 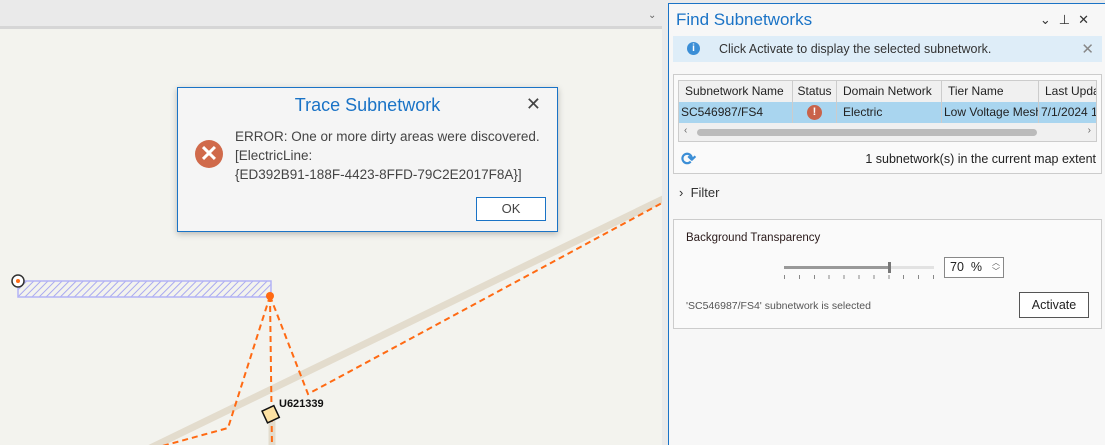 What do you see at coordinates (744, 19) in the screenshot?
I see `pane-title: Find Subnetworks` at bounding box center [744, 19].